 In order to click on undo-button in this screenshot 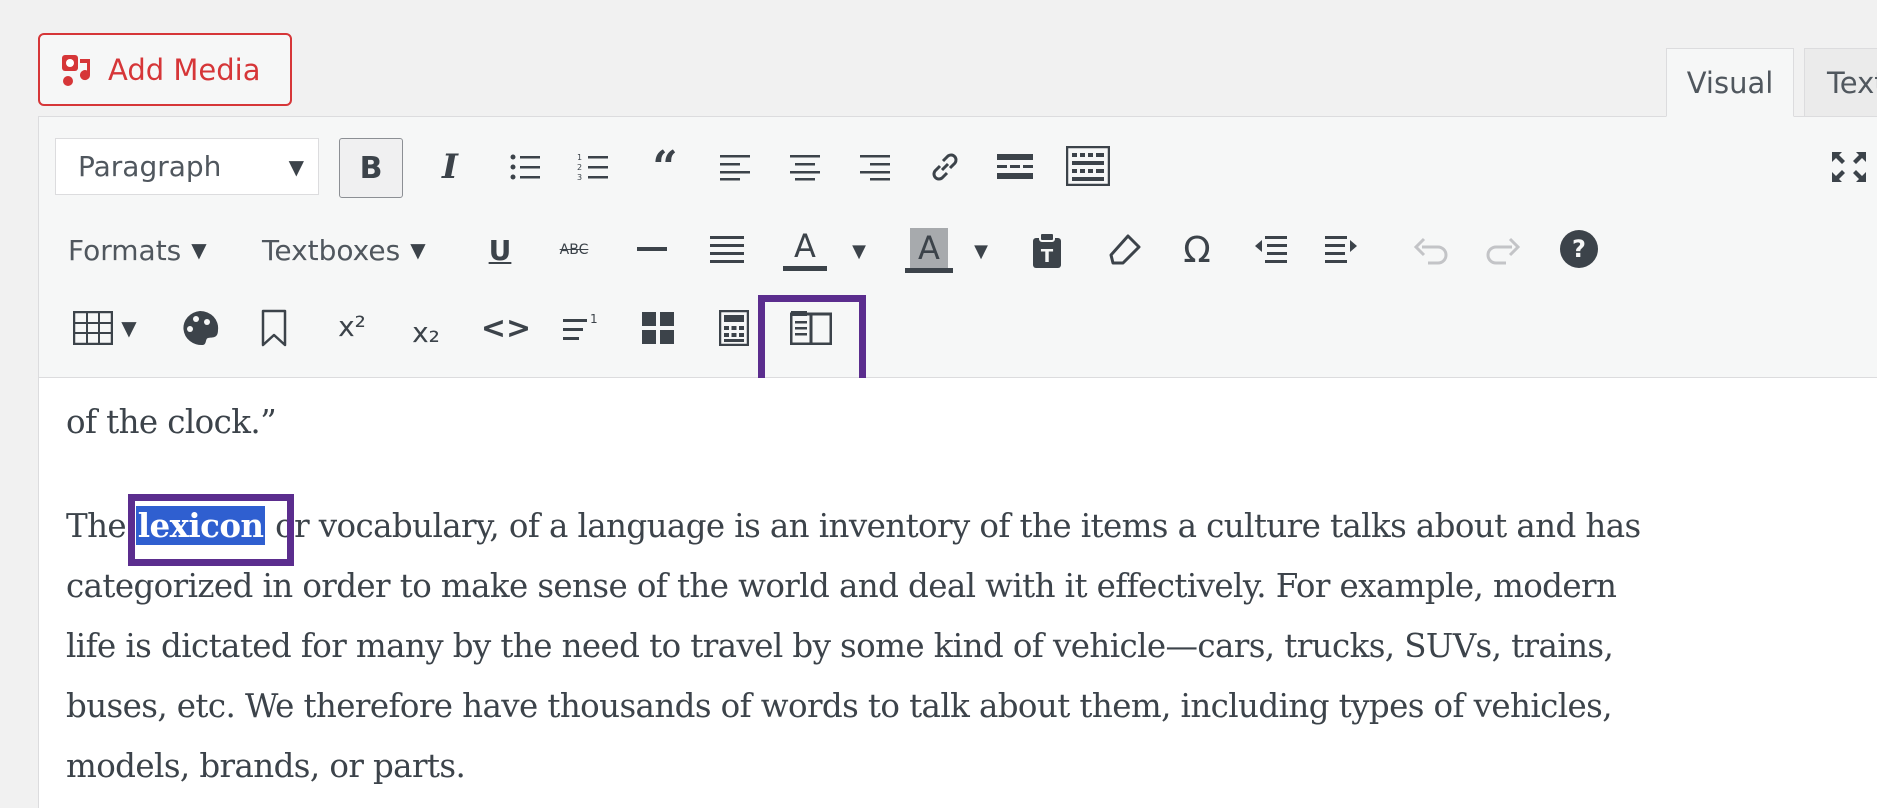, I will do `click(1431, 250)`.